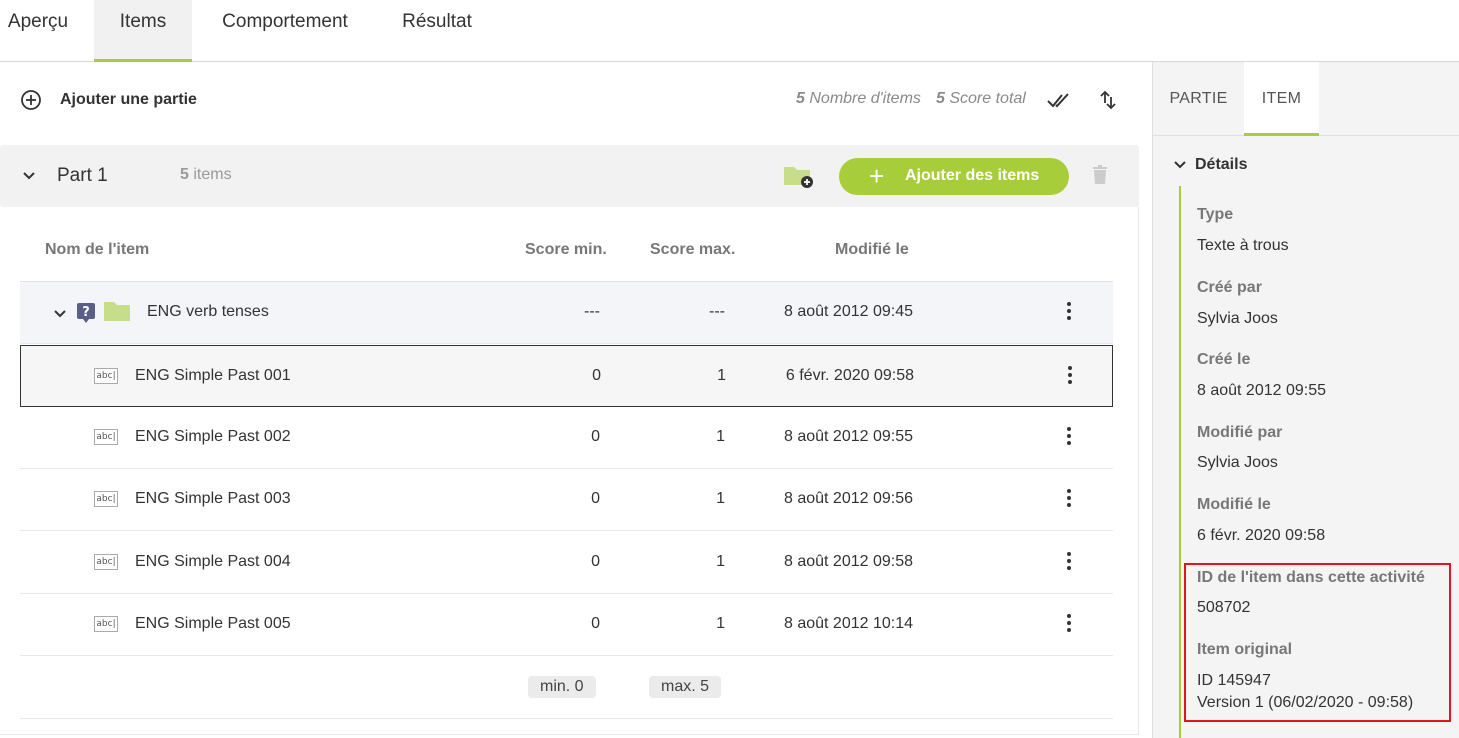  Describe the element at coordinates (566, 250) in the screenshot. I see `header-score-min: Score min.` at that location.